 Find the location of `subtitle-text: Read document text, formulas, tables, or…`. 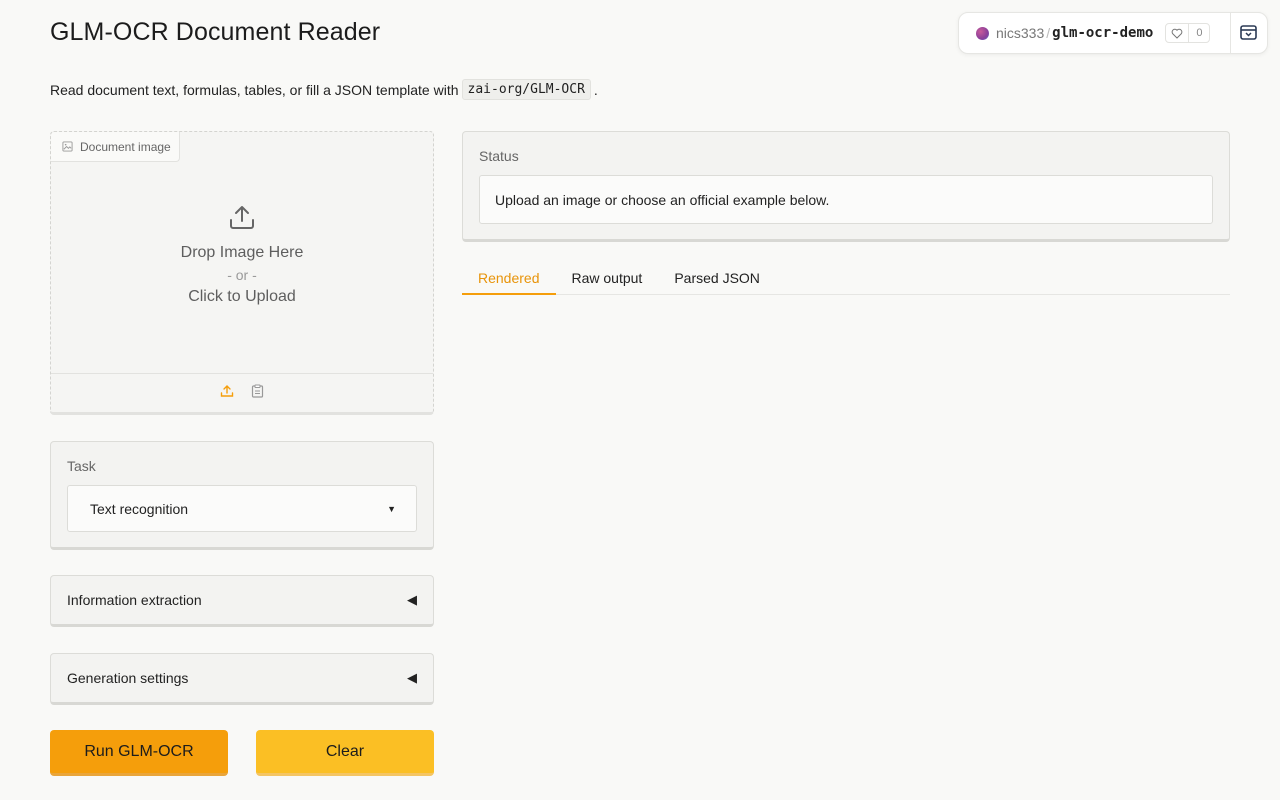

subtitle-text: Read document text, formulas, tables, or… is located at coordinates (254, 89).